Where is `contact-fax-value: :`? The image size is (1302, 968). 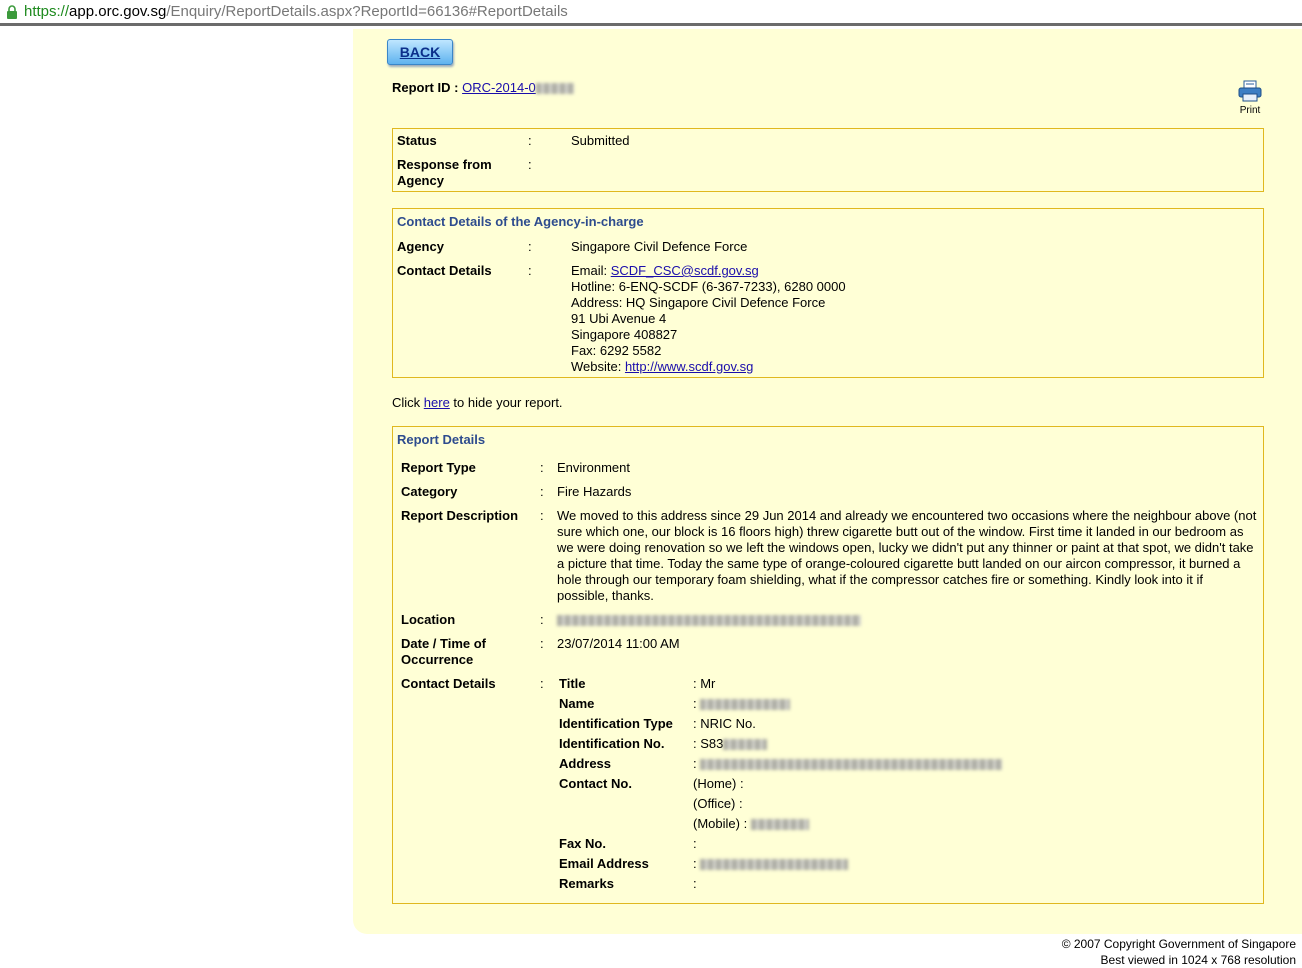 contact-fax-value: : is located at coordinates (695, 843).